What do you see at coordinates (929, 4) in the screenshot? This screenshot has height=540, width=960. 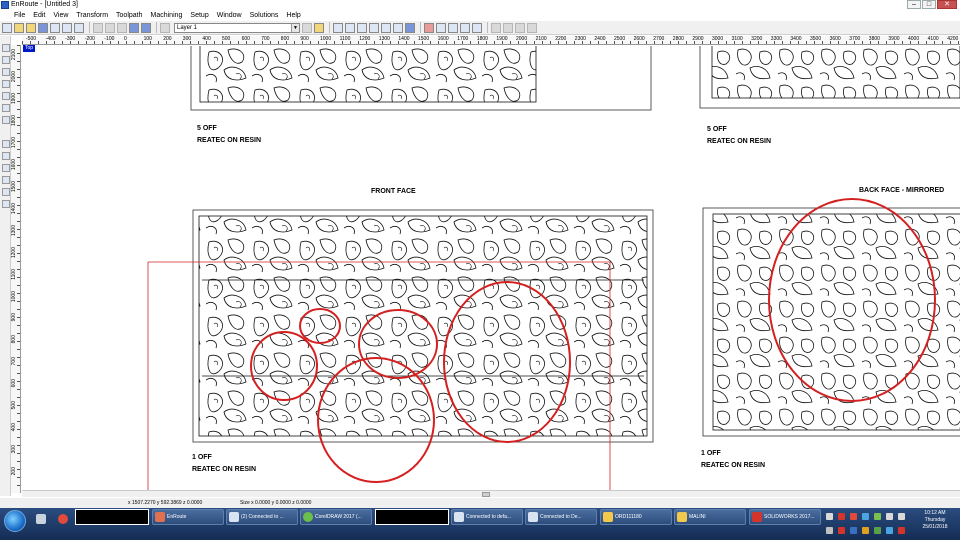 I see `maximize-button: □` at bounding box center [929, 4].